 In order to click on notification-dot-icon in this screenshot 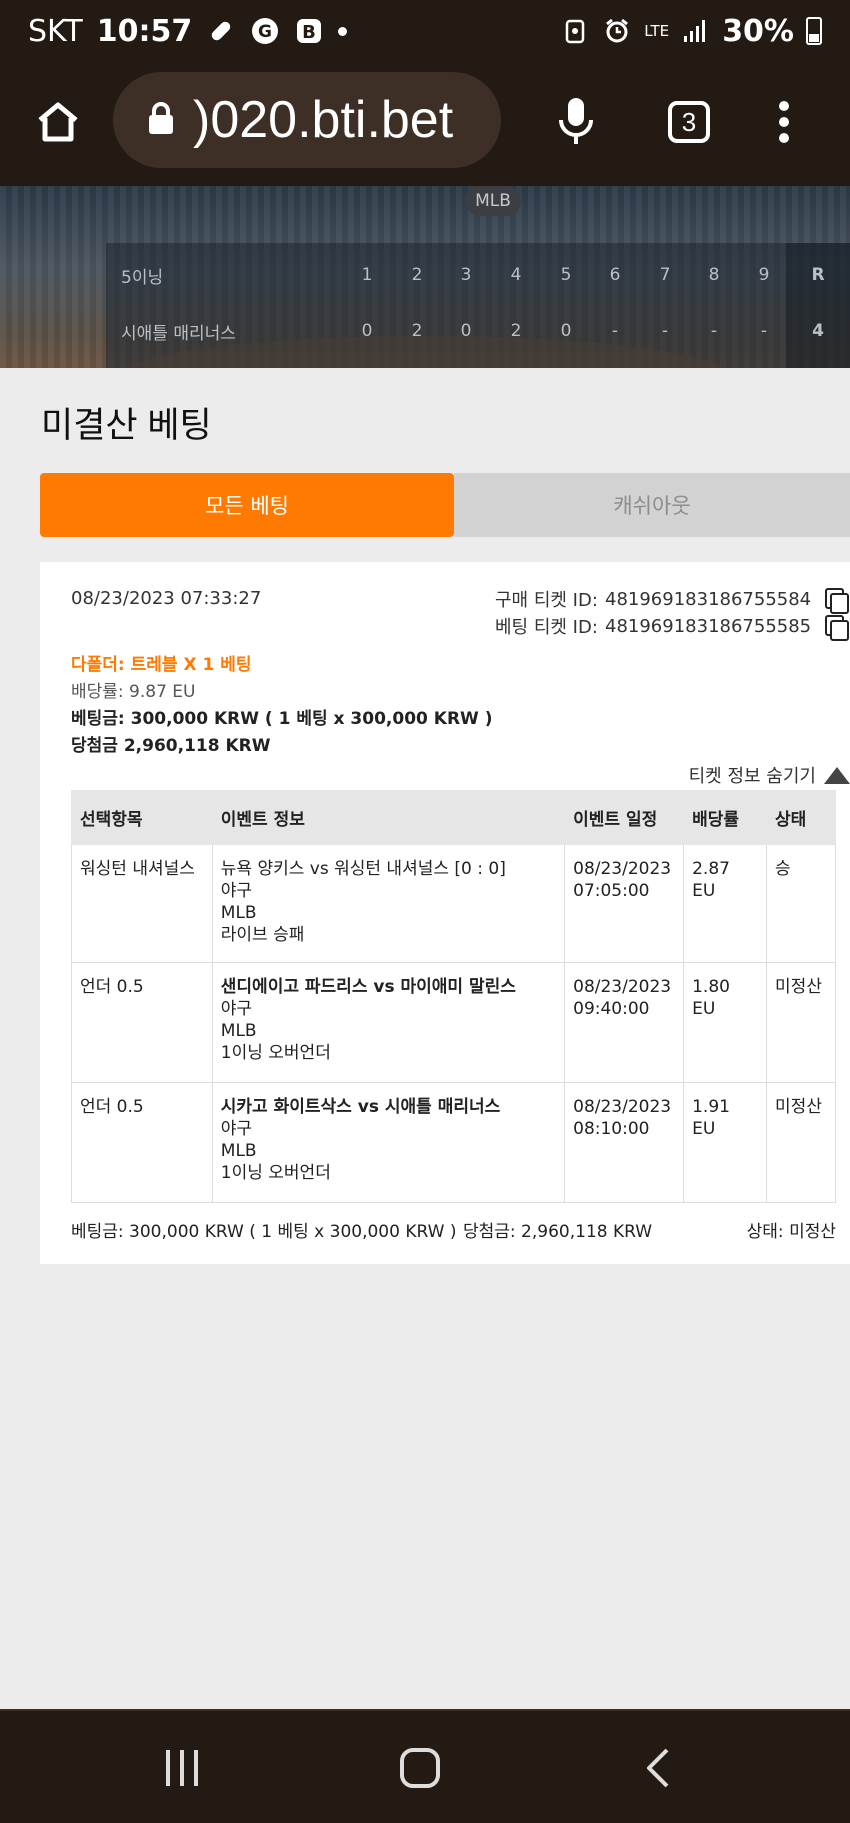, I will do `click(343, 31)`.